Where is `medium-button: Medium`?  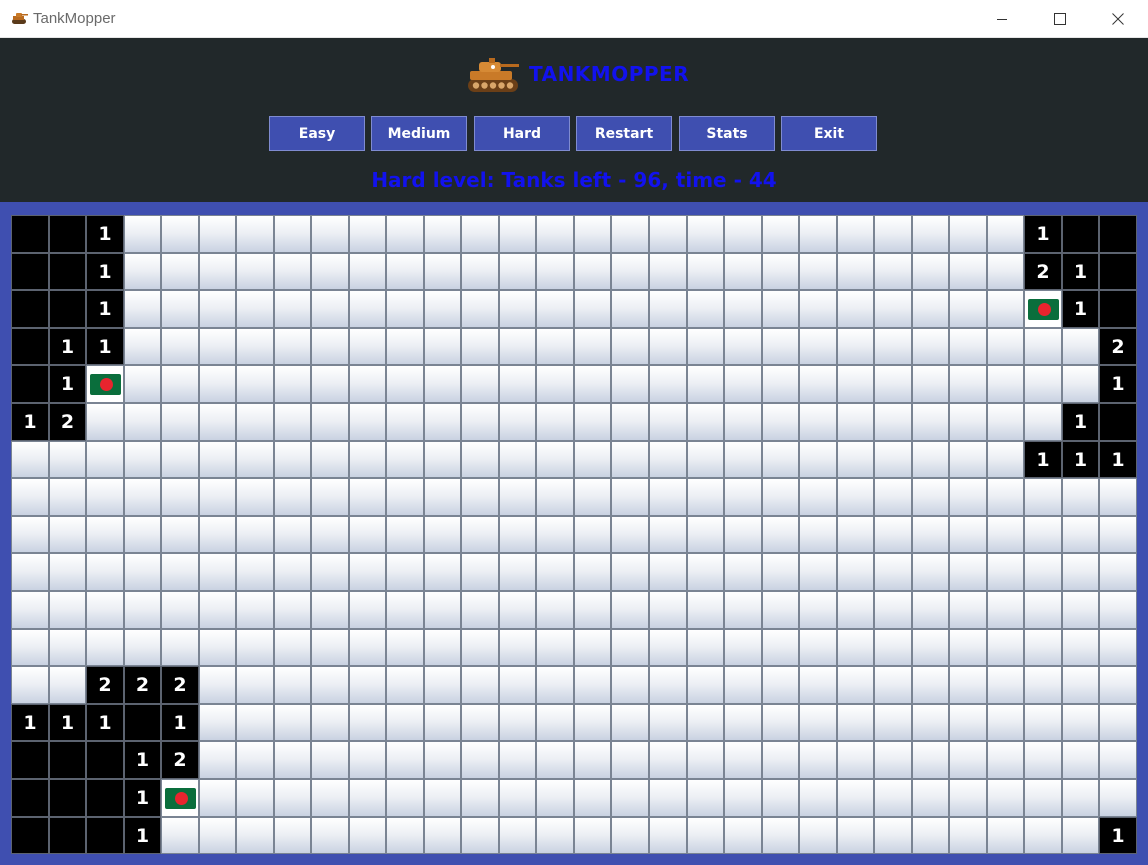 medium-button: Medium is located at coordinates (419, 133).